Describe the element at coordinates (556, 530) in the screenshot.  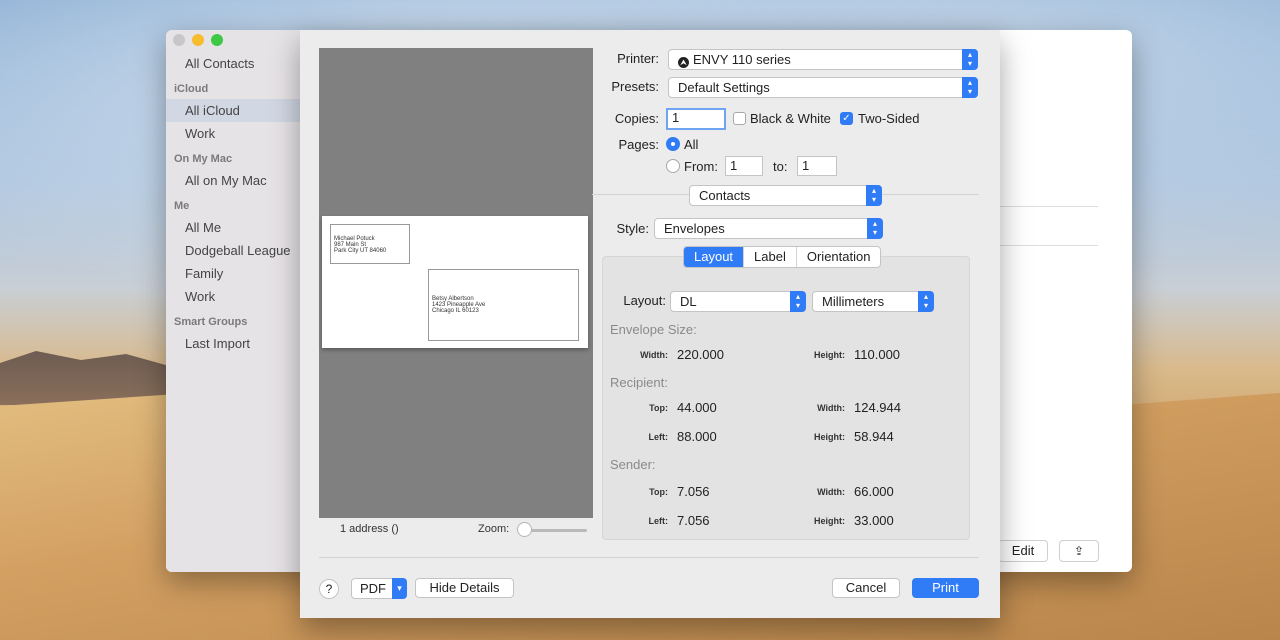
I see `zoom-slider-track` at that location.